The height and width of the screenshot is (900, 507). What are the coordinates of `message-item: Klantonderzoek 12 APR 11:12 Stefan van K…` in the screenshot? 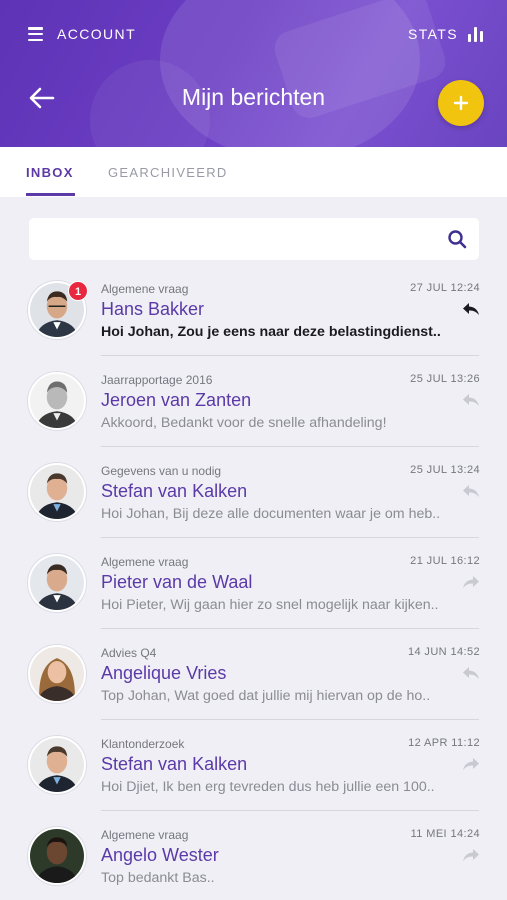 It's located at (253, 766).